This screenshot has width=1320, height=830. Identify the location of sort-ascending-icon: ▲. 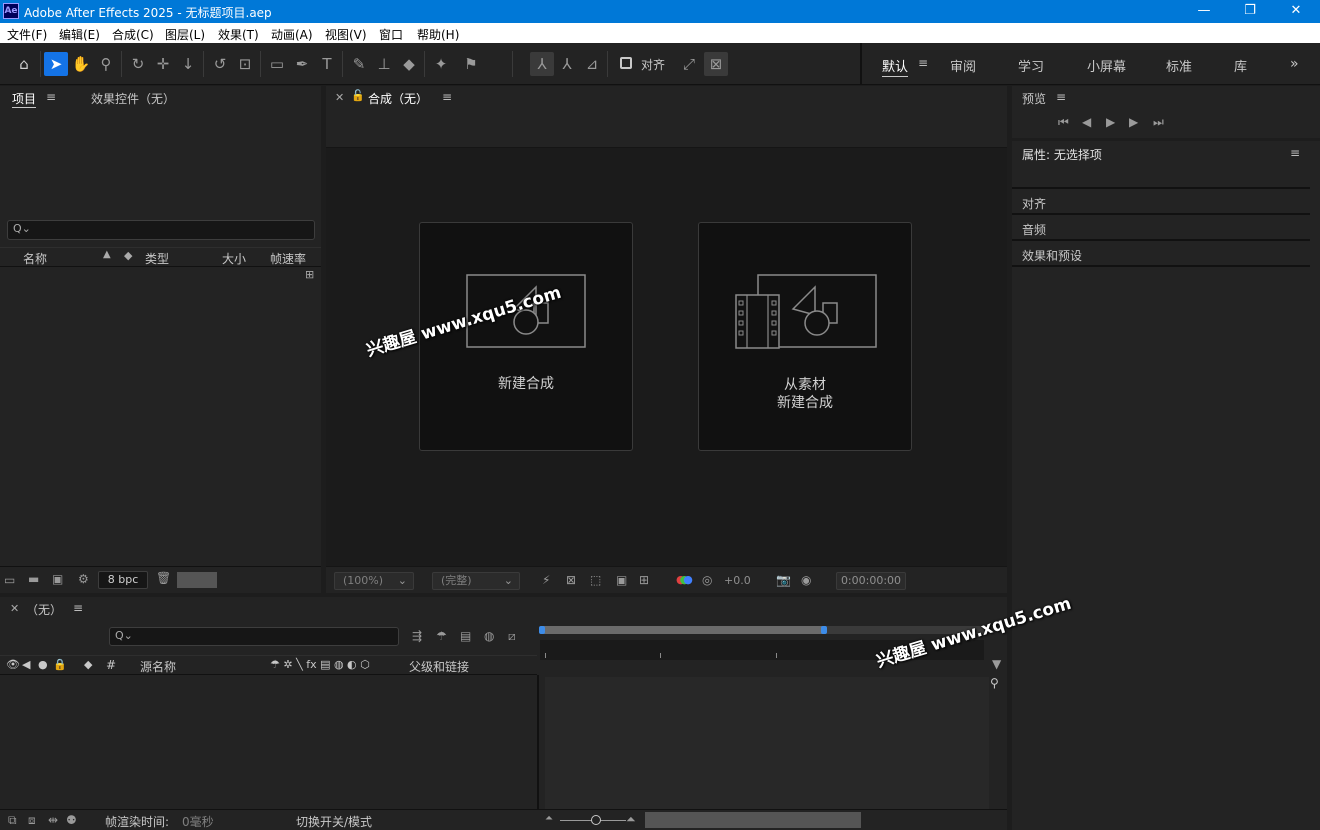
(107, 254).